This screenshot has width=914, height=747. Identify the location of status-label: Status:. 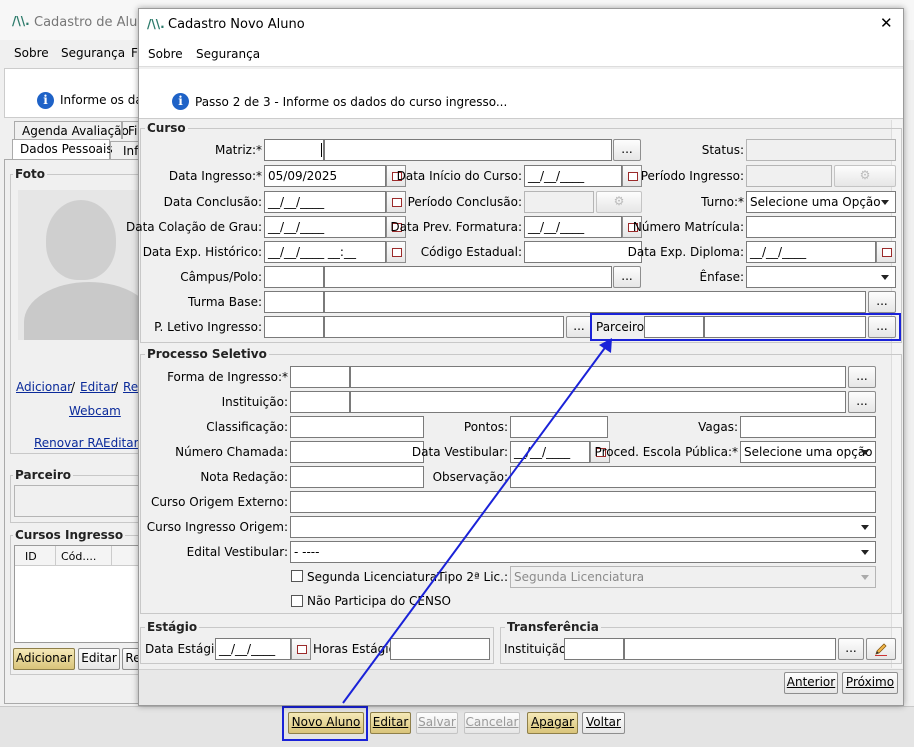
(722, 150).